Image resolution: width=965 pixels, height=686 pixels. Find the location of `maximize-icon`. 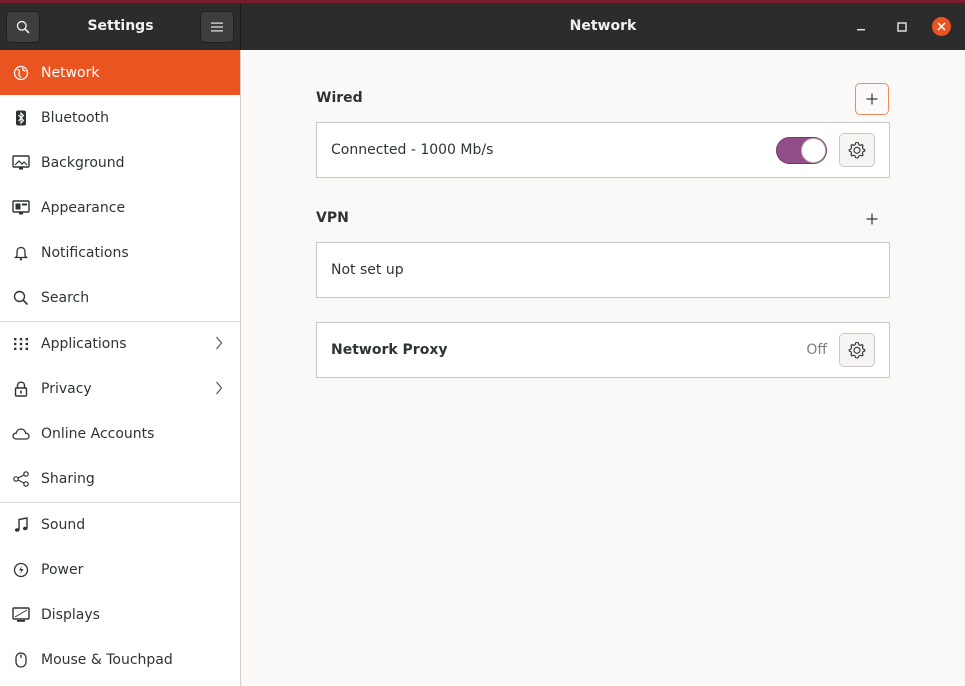

maximize-icon is located at coordinates (902, 27).